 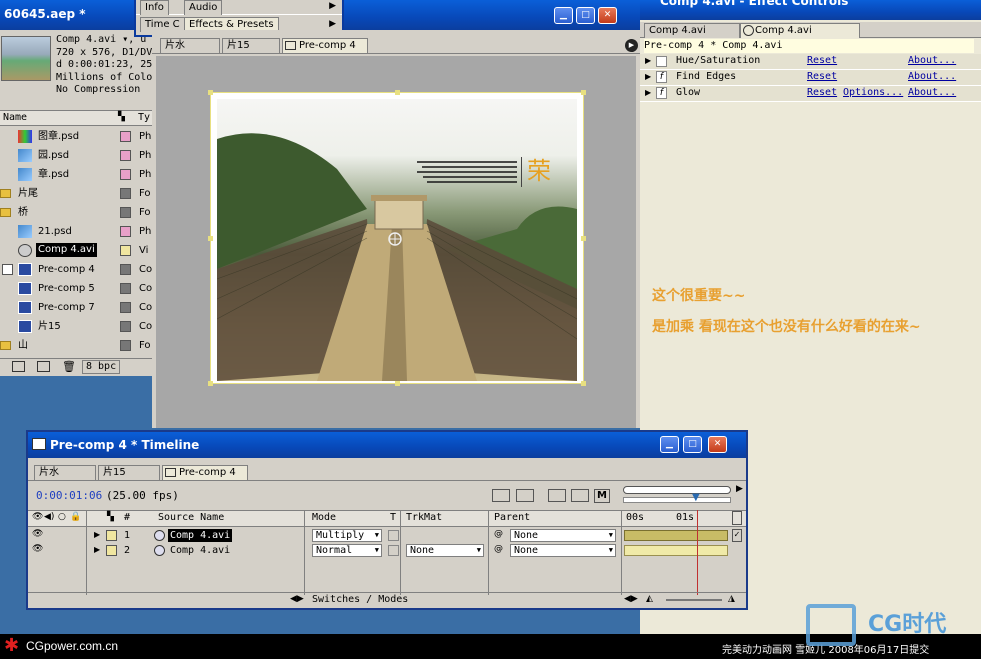 I want to click on timecode: 0:00:01:06, so click(x=69, y=495).